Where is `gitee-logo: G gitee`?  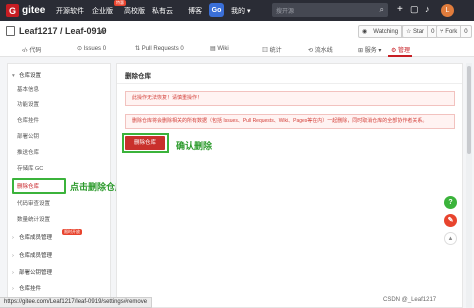
gitee-logo: G gitee is located at coordinates (25, 10).